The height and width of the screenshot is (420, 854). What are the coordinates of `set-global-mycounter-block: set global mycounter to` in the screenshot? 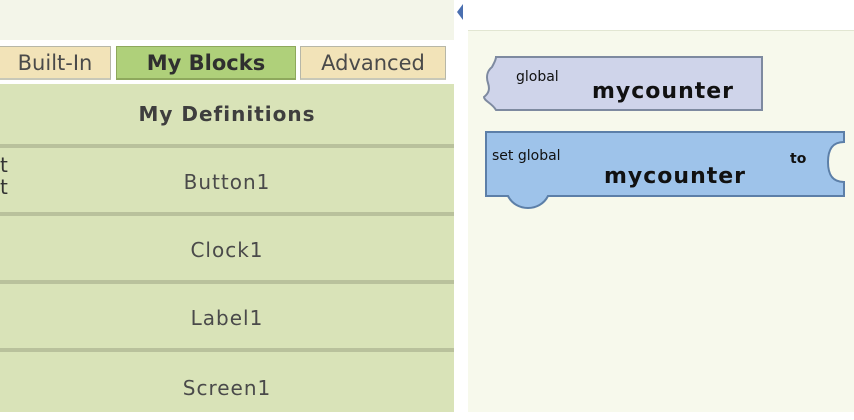 It's located at (664, 169).